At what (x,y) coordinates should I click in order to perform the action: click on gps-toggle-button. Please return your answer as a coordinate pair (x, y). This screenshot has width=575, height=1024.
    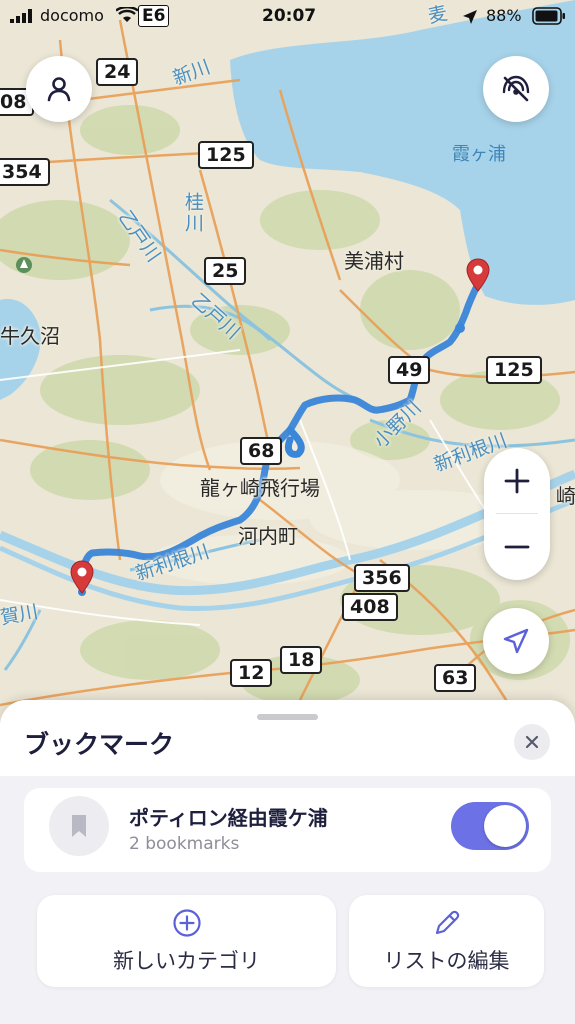
    Looking at the image, I should click on (516, 89).